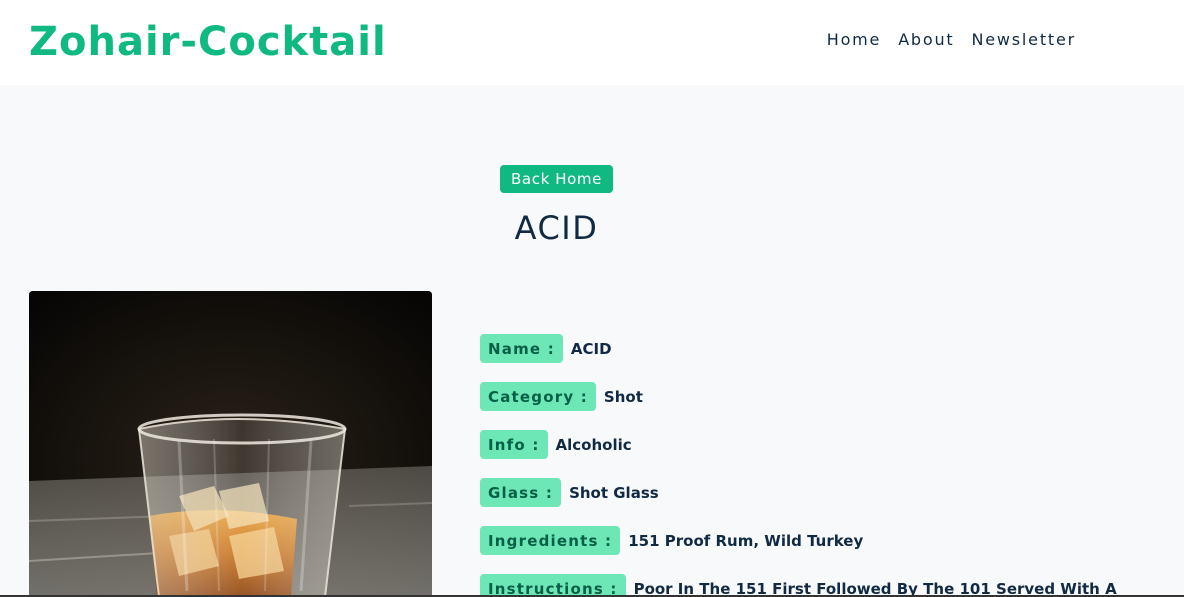  Describe the element at coordinates (854, 39) in the screenshot. I see `nav-link-home: Home` at that location.